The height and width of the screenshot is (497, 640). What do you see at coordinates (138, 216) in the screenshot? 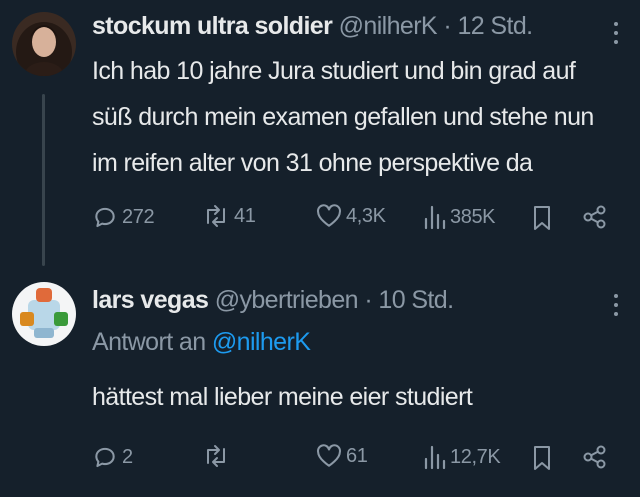
I see `reply-count: 272` at bounding box center [138, 216].